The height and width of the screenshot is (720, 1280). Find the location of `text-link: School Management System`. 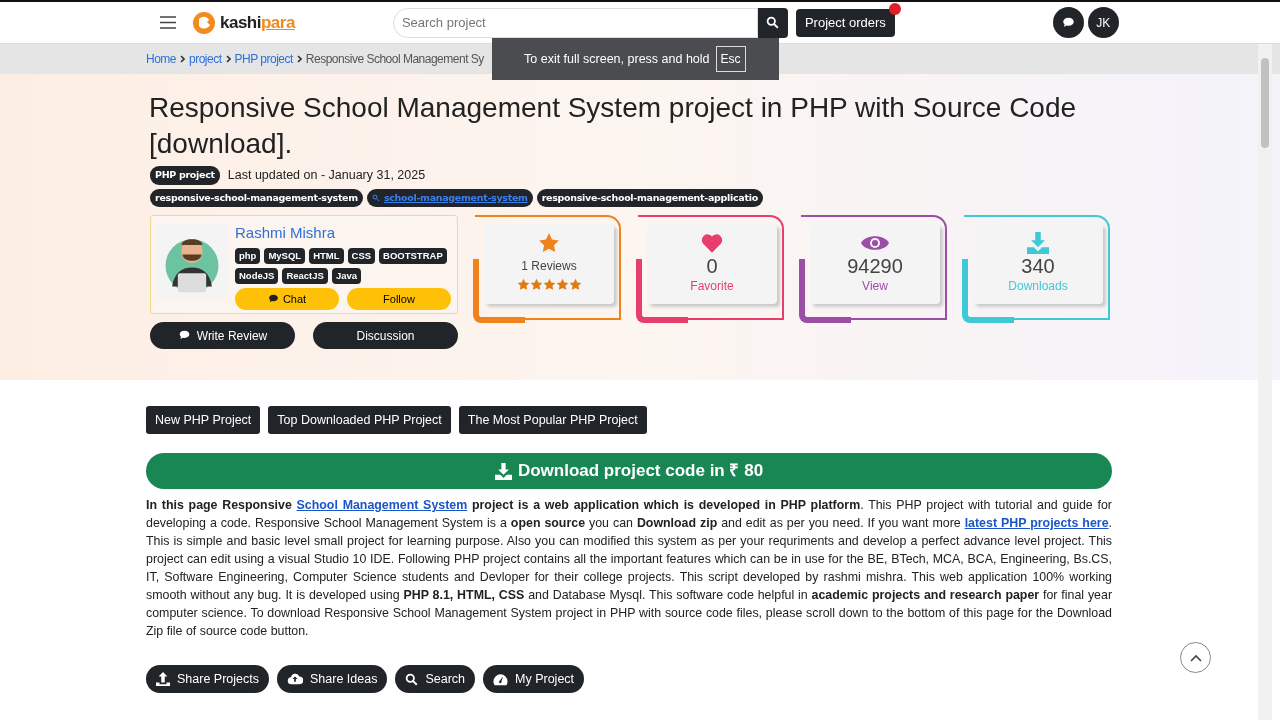

text-link: School Management System is located at coordinates (382, 505).